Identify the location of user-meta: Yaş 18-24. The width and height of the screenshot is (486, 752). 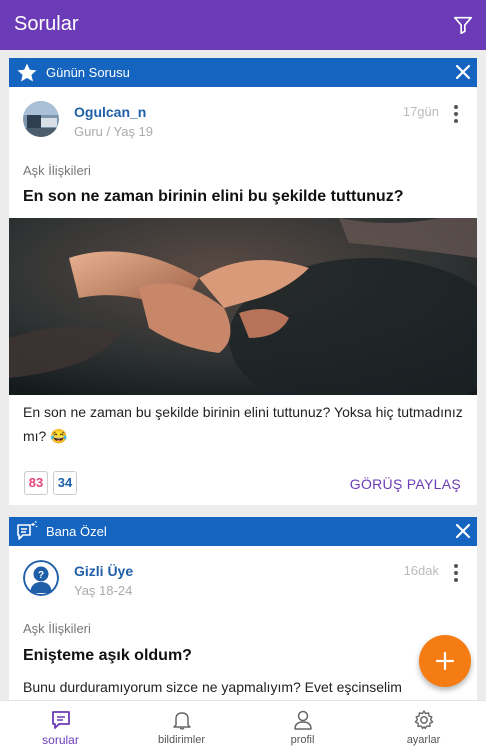
(103, 590).